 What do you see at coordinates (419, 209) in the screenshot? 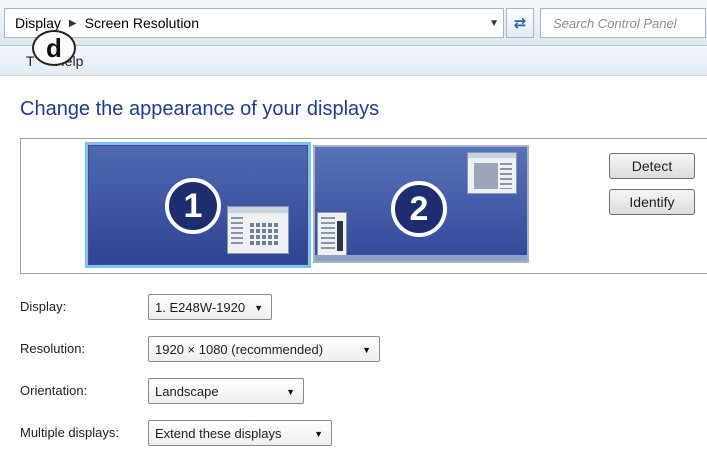
I see `monitor-2-number: 2` at bounding box center [419, 209].